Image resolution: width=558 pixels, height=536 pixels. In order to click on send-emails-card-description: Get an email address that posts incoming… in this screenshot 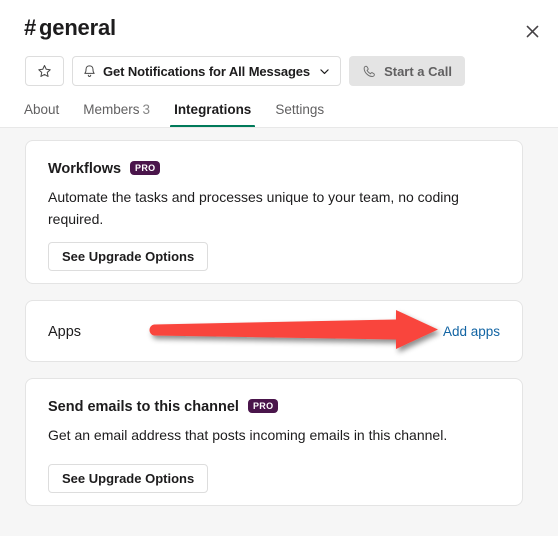, I will do `click(248, 435)`.